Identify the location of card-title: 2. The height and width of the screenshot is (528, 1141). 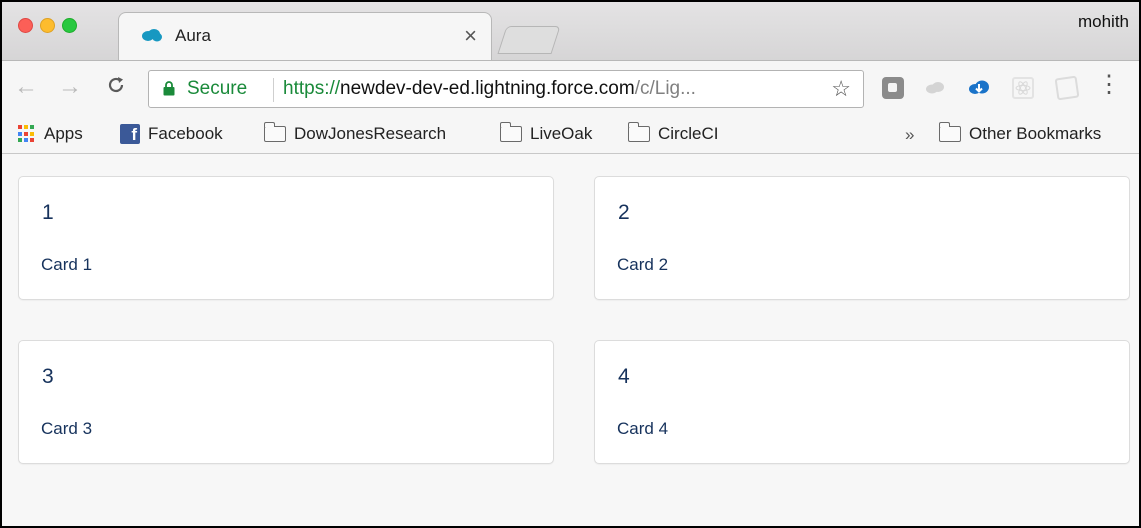
(624, 212).